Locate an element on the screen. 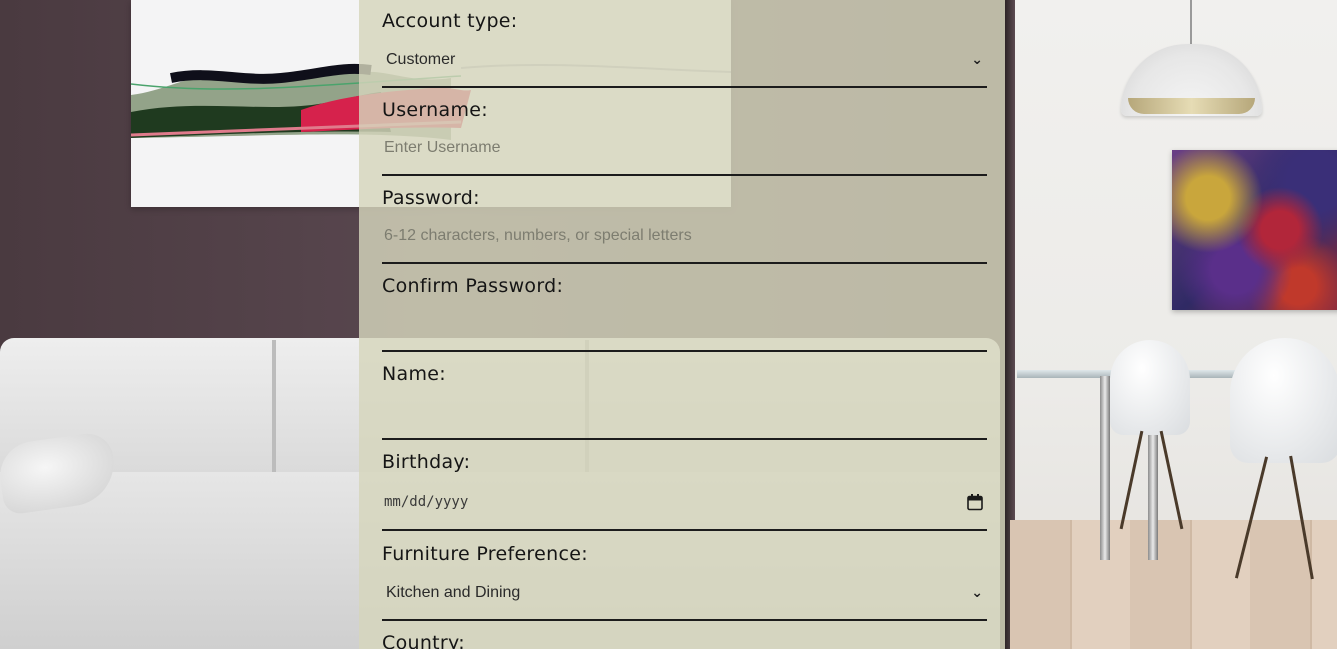 Image resolution: width=1337 pixels, height=649 pixels. furniture-preference-selected-value: Kitchen and Dining is located at coordinates (684, 592).